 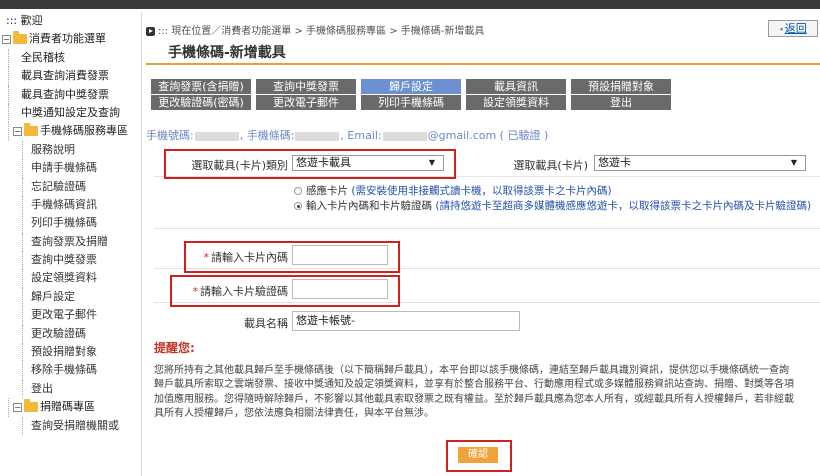 What do you see at coordinates (74, 76) in the screenshot?
I see `sidebar-item: 載具查詢消費發票` at bounding box center [74, 76].